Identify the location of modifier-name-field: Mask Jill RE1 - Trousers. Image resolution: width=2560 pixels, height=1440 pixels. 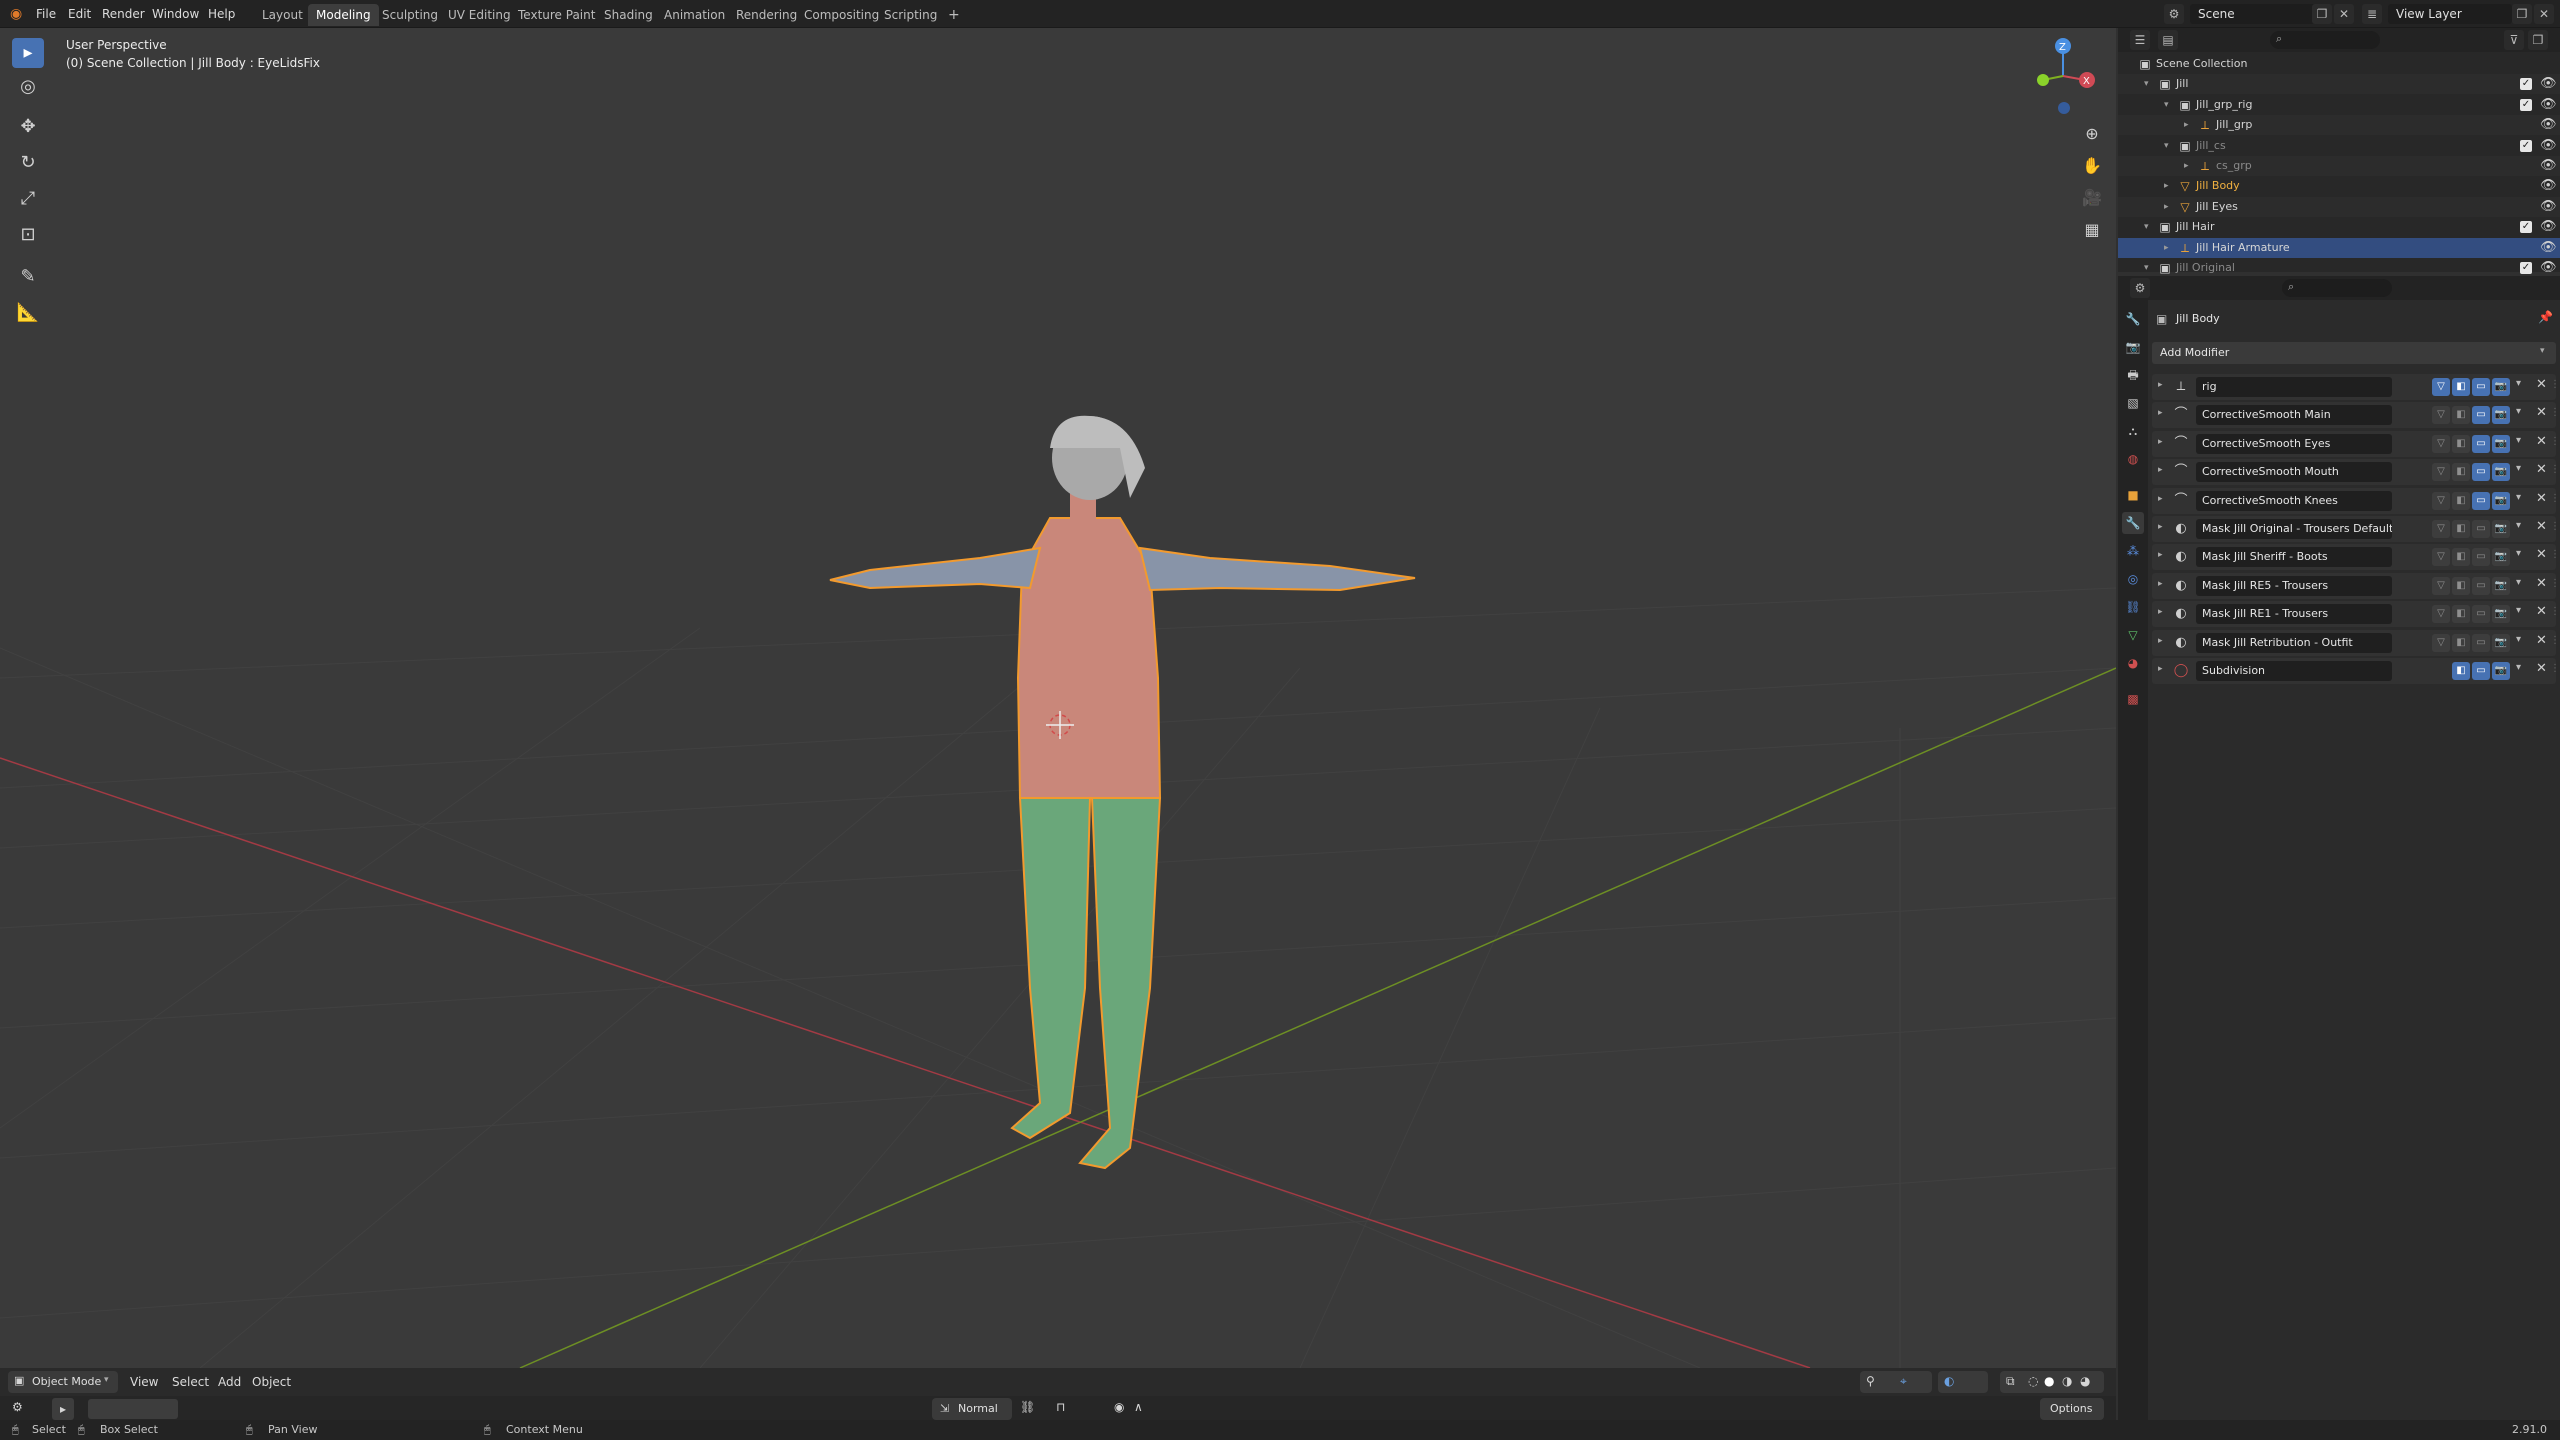
(2294, 614).